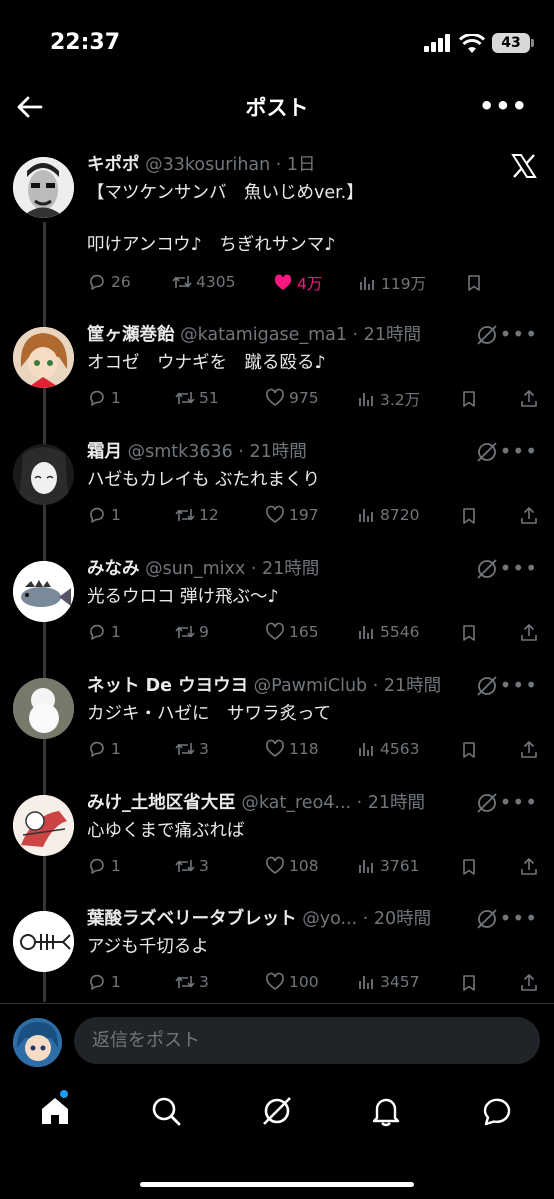  What do you see at coordinates (97, 632) in the screenshot?
I see `reply-icon` at bounding box center [97, 632].